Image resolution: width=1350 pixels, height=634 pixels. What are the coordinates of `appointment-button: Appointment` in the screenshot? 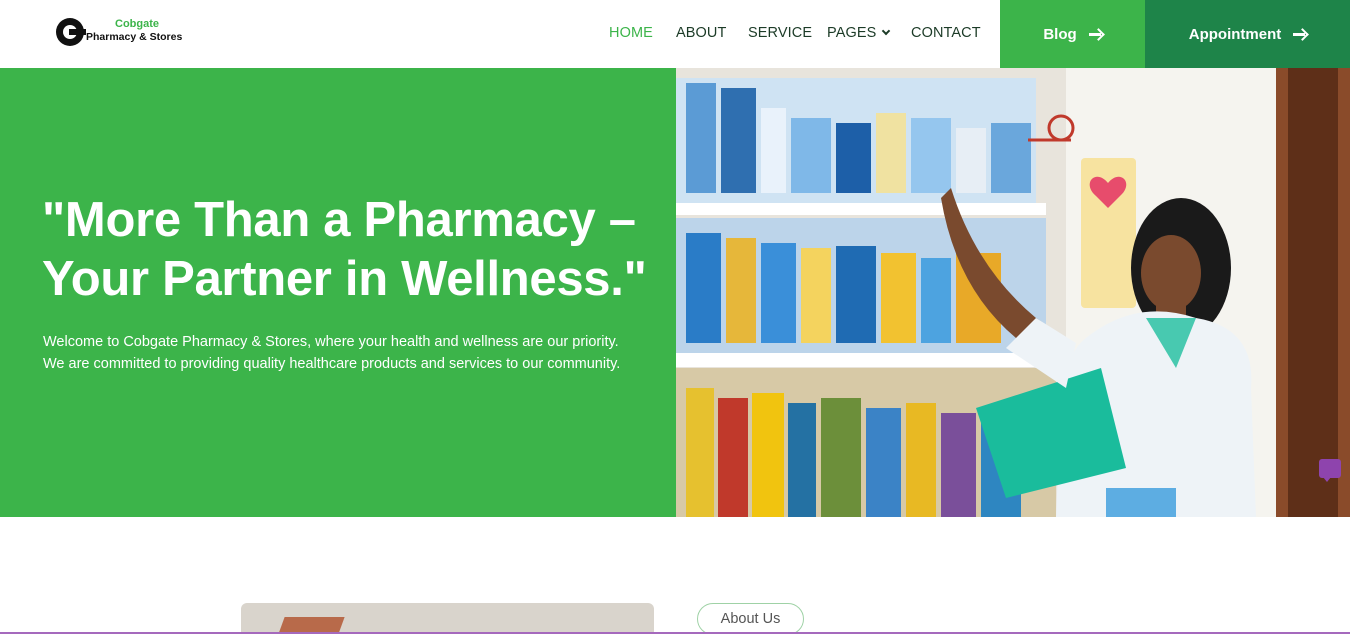 It's located at (1247, 34).